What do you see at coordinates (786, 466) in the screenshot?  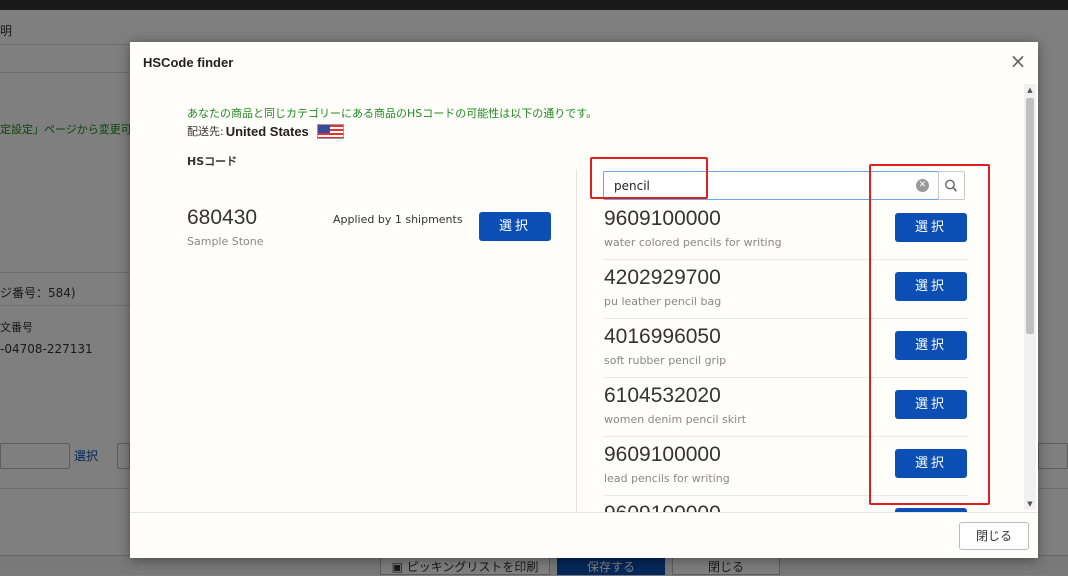 I see `result-row: 9609100000 lead pencils for writing 選択` at bounding box center [786, 466].